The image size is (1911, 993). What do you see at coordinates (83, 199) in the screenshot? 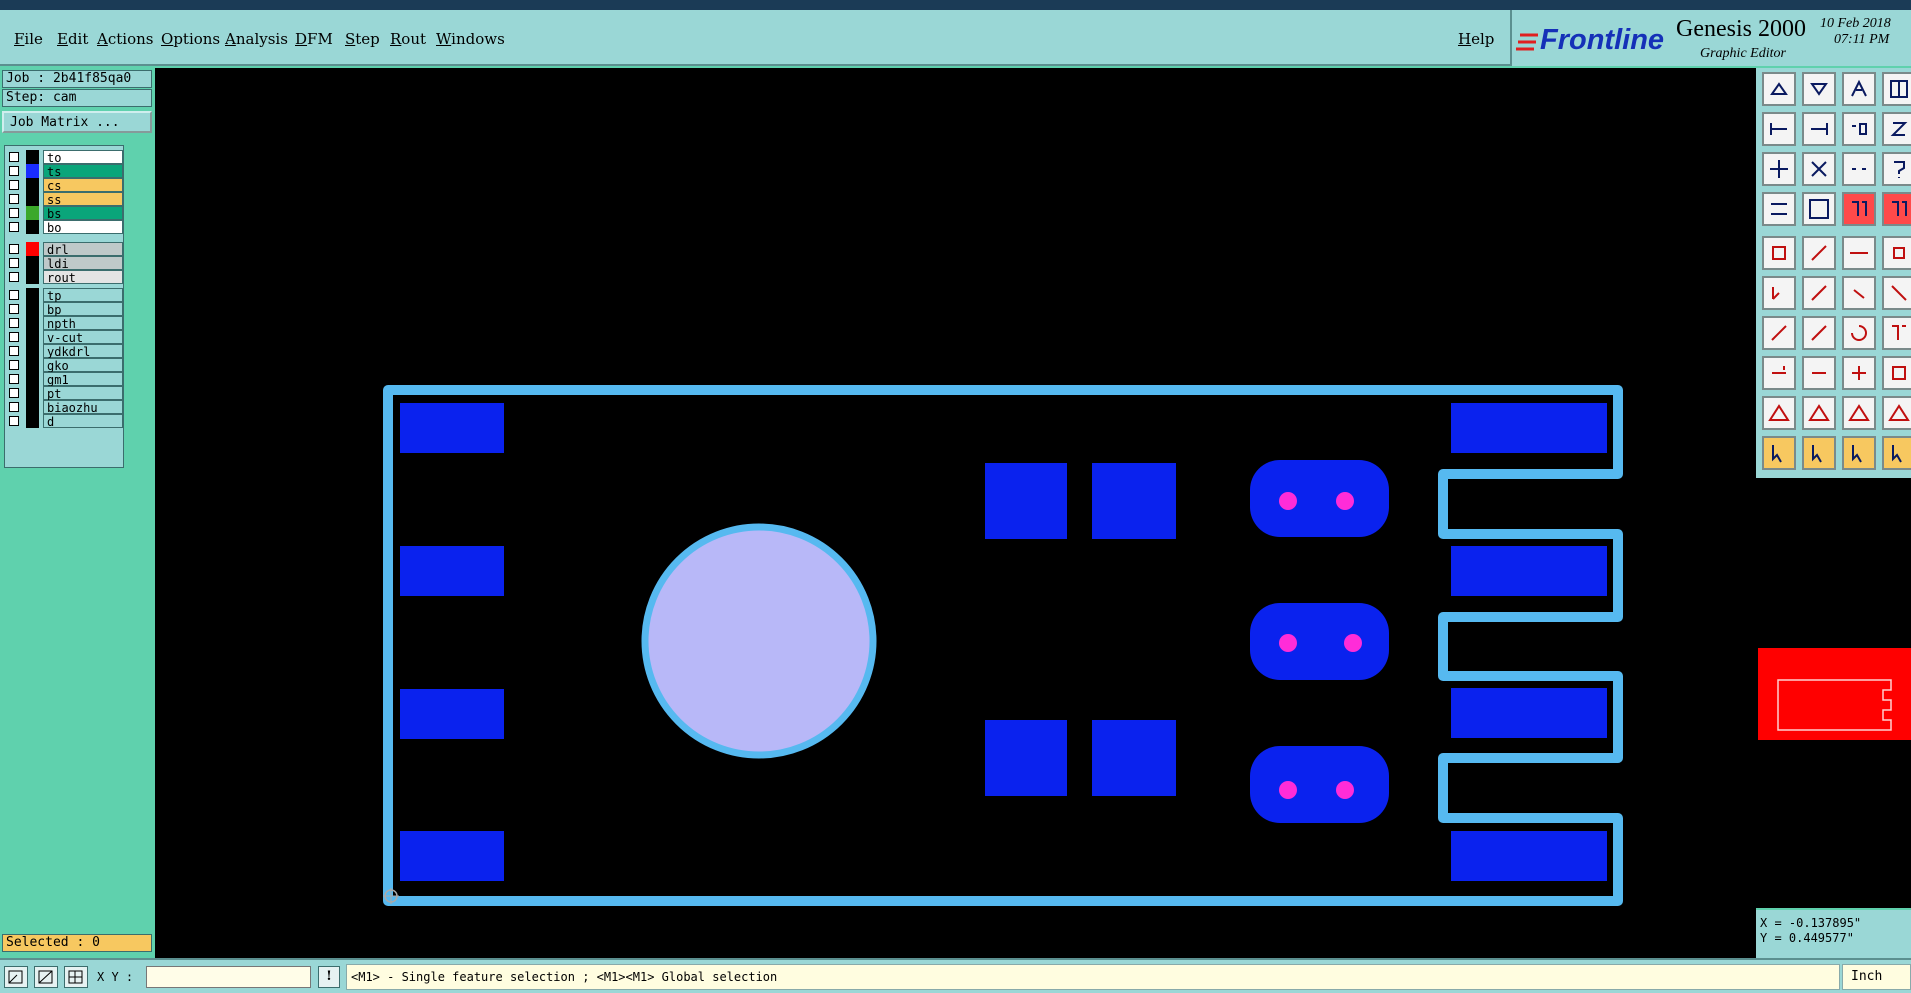
I see `layer-name: ss` at bounding box center [83, 199].